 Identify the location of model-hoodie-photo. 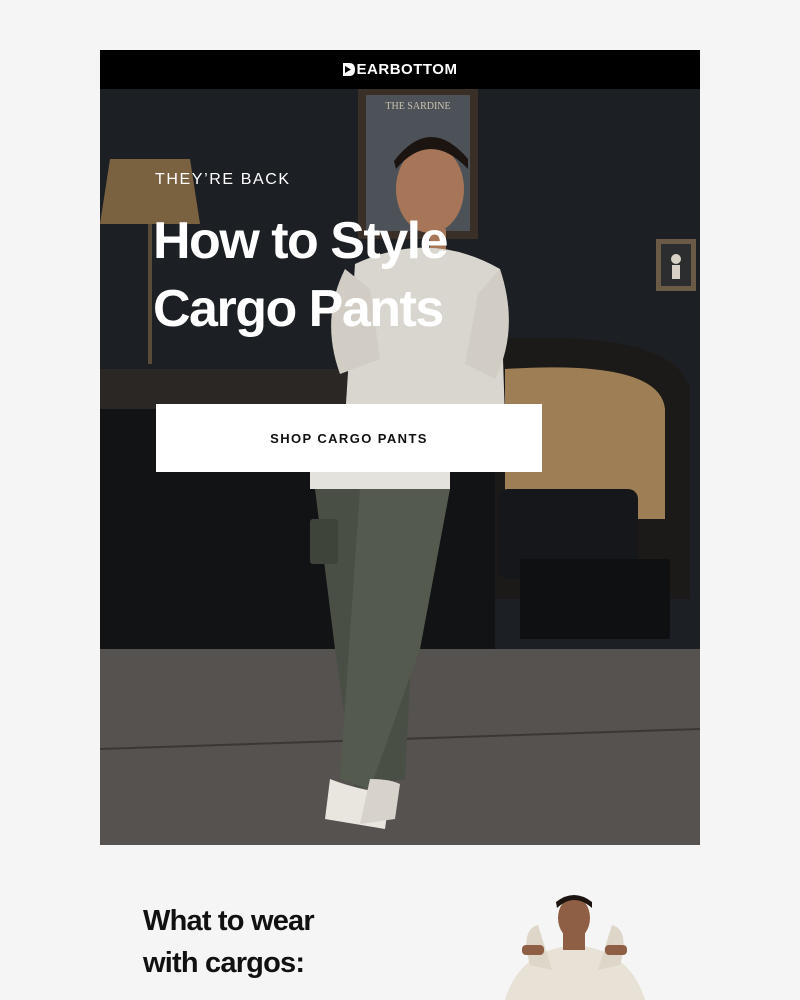
(575, 947).